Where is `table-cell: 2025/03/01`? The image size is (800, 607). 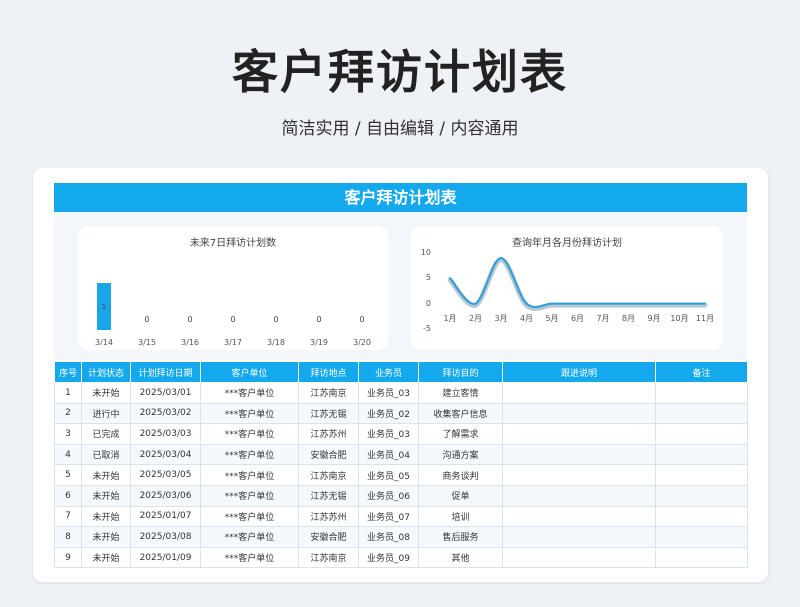 table-cell: 2025/03/01 is located at coordinates (165, 393).